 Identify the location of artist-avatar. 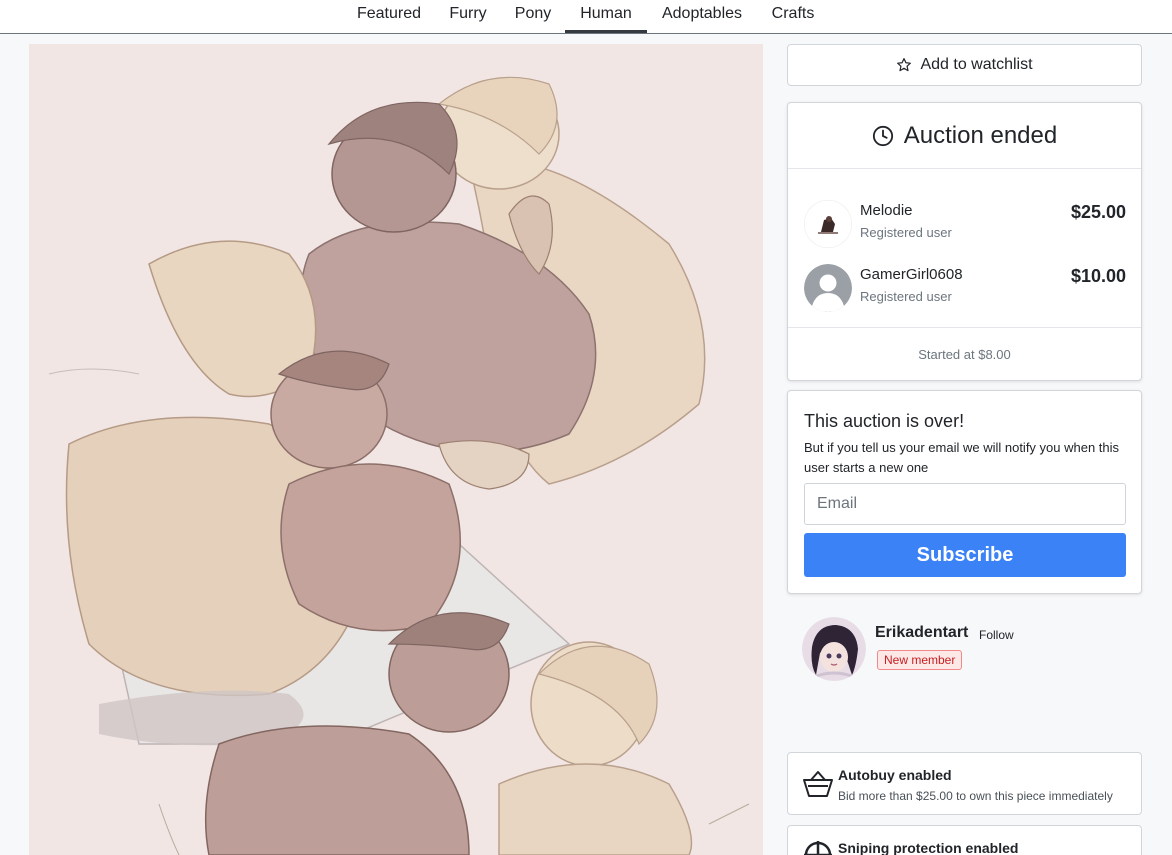
(834, 649).